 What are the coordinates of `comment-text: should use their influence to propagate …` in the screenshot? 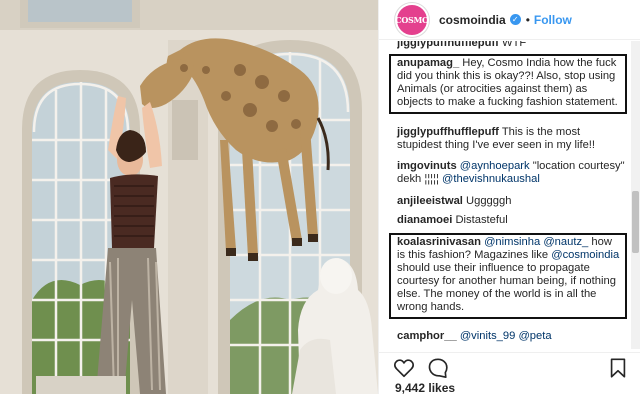 It's located at (506, 287).